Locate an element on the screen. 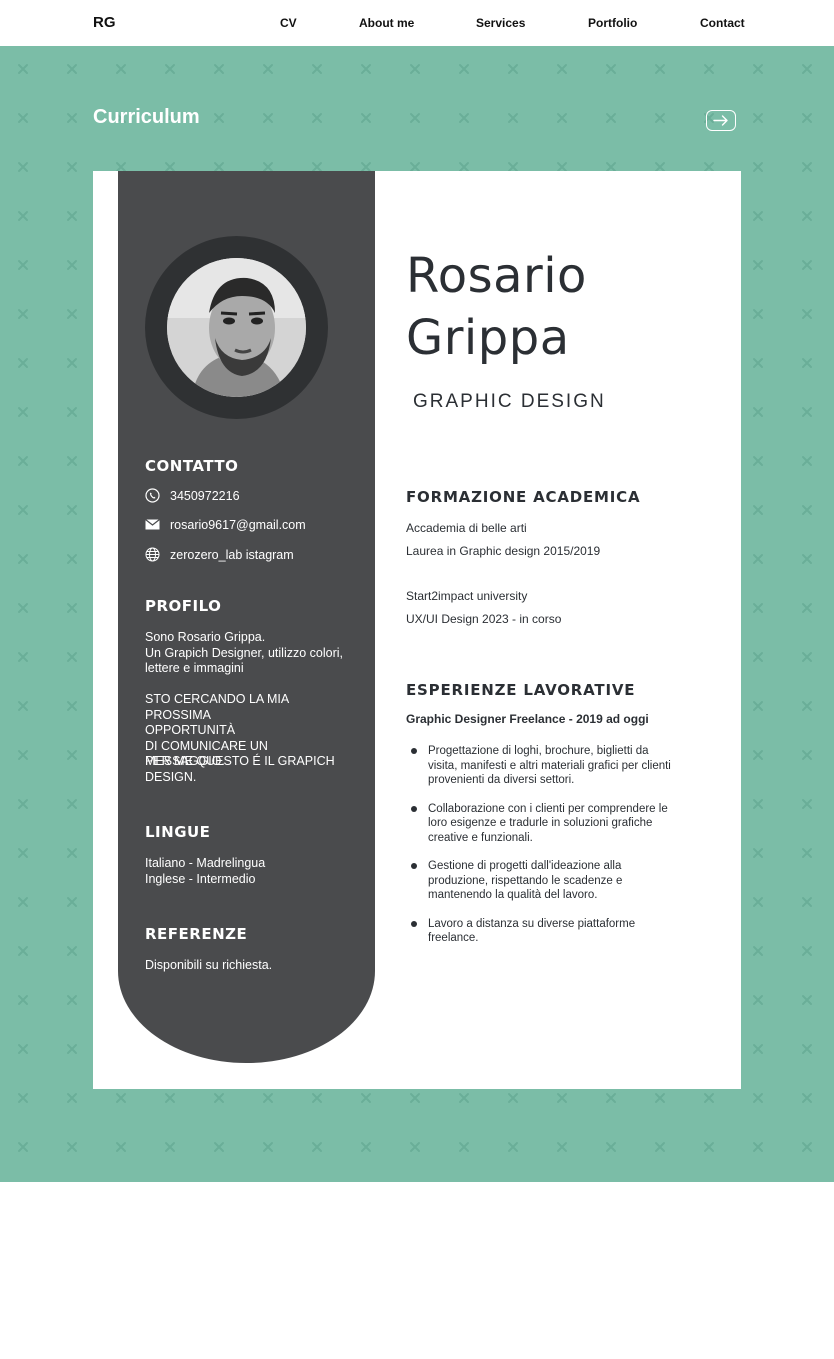 This screenshot has width=834, height=1359. mail-icon is located at coordinates (152, 524).